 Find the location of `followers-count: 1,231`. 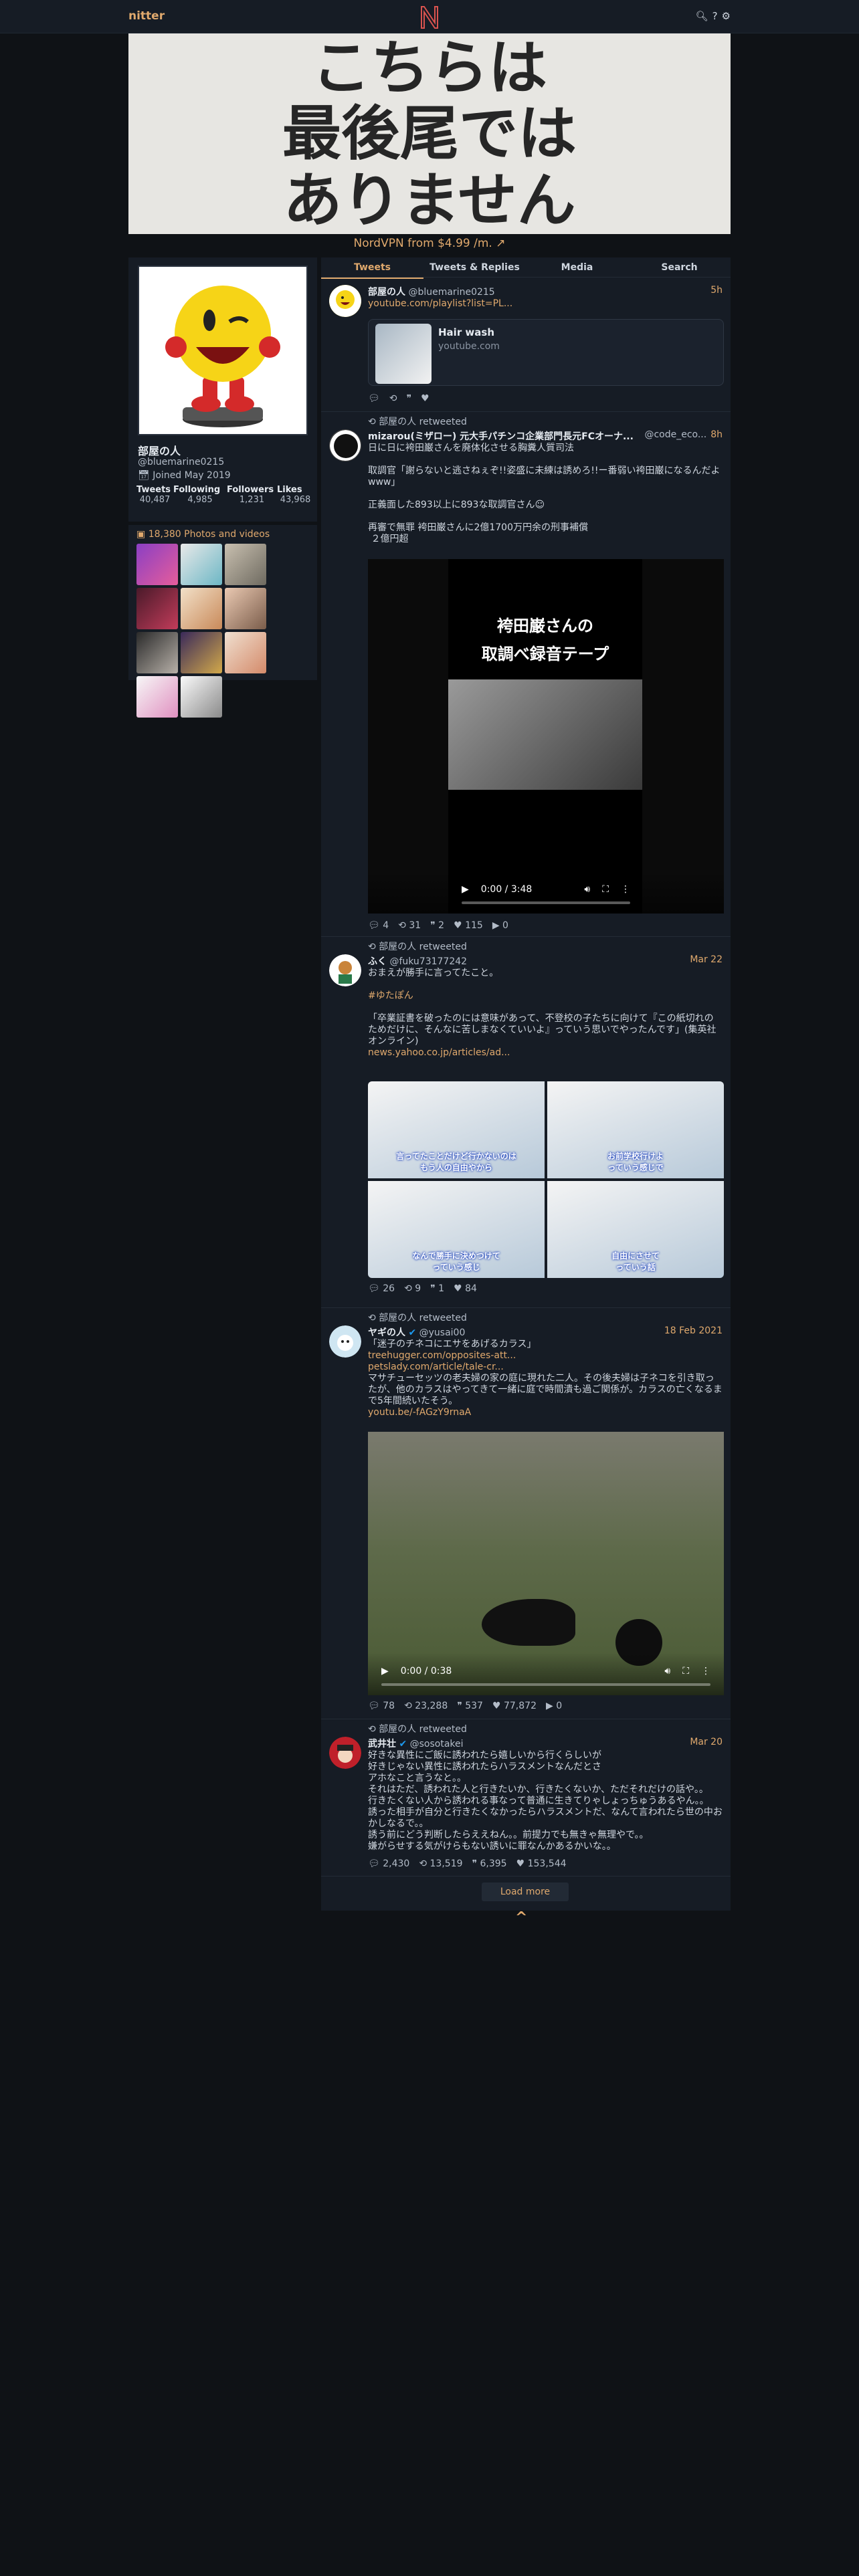

followers-count: 1,231 is located at coordinates (252, 500).